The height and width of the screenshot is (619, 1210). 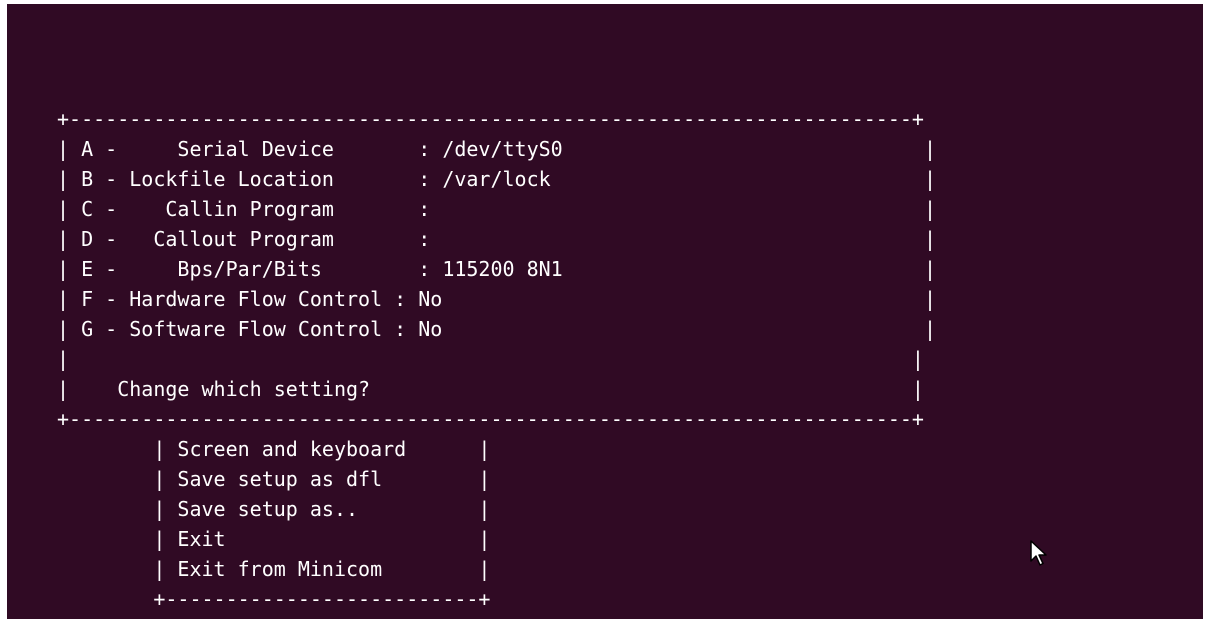 What do you see at coordinates (273, 539) in the screenshot?
I see `menu-item-exit: | Exit |` at bounding box center [273, 539].